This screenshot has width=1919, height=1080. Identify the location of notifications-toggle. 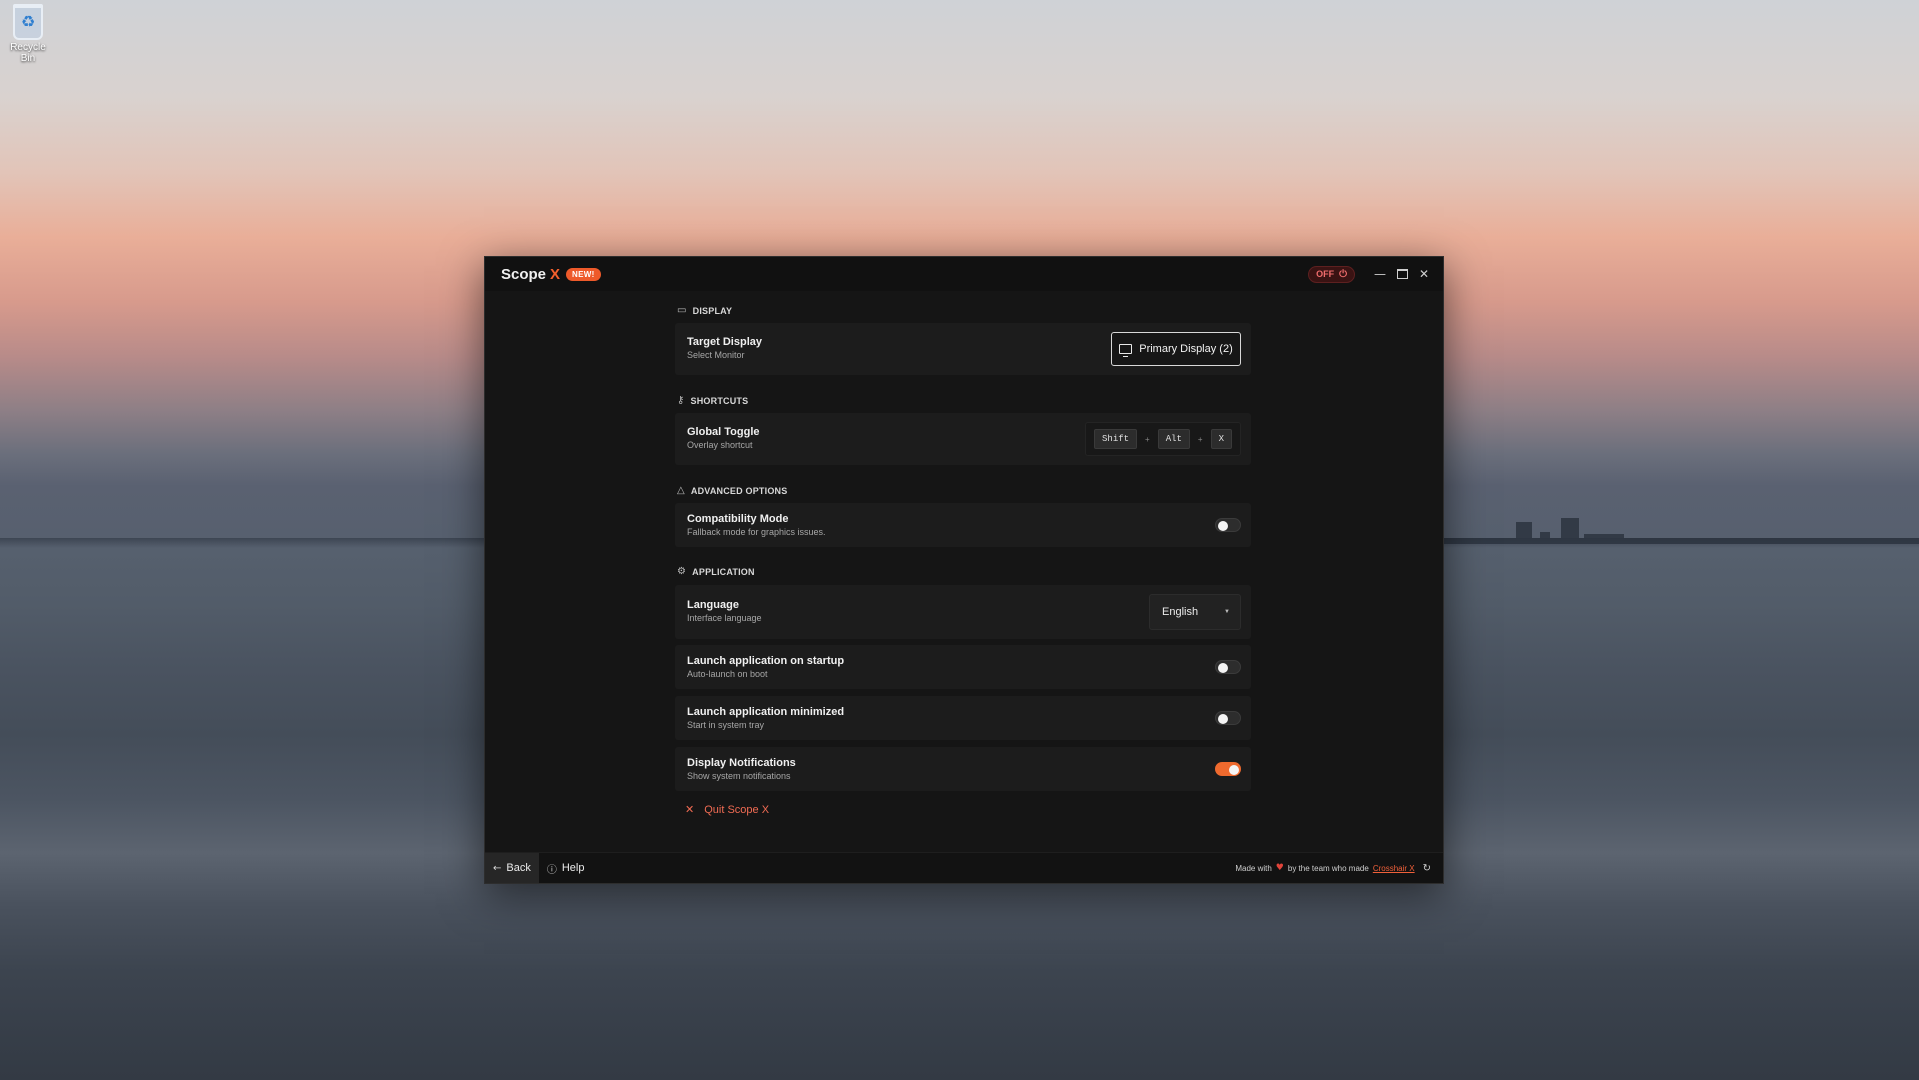
(1228, 769).